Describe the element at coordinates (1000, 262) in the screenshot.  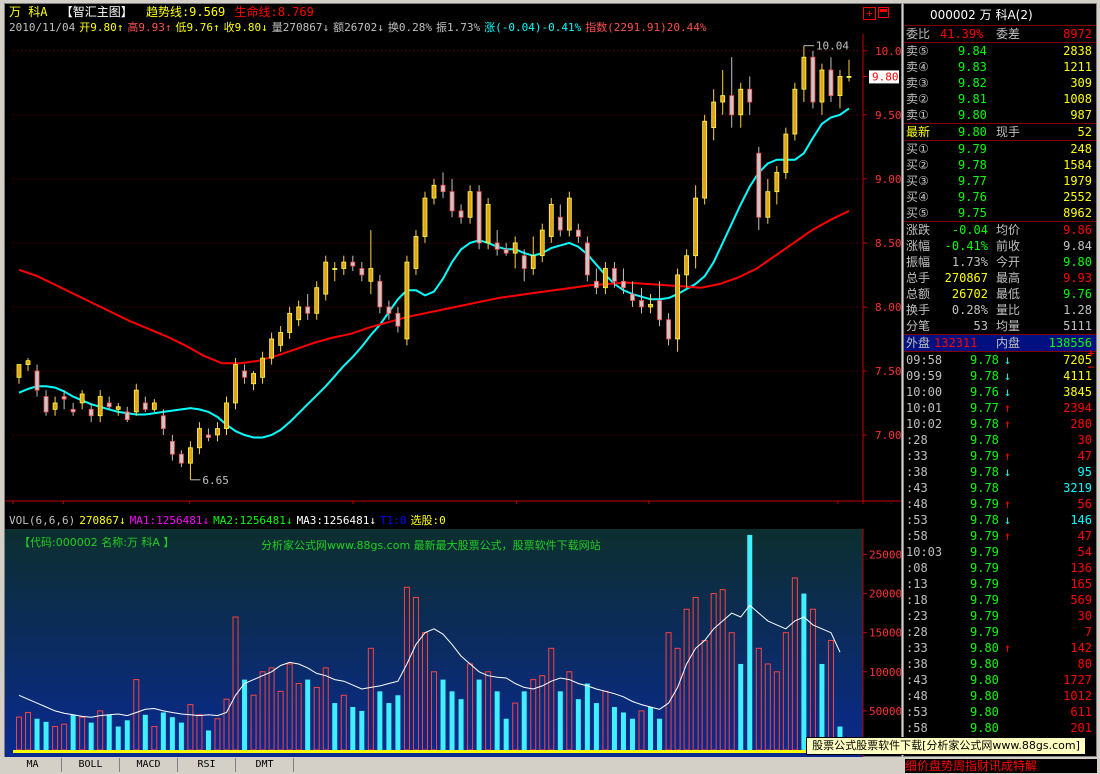
I see `stat-row: 振幅 1.73% 今开 9.80` at that location.